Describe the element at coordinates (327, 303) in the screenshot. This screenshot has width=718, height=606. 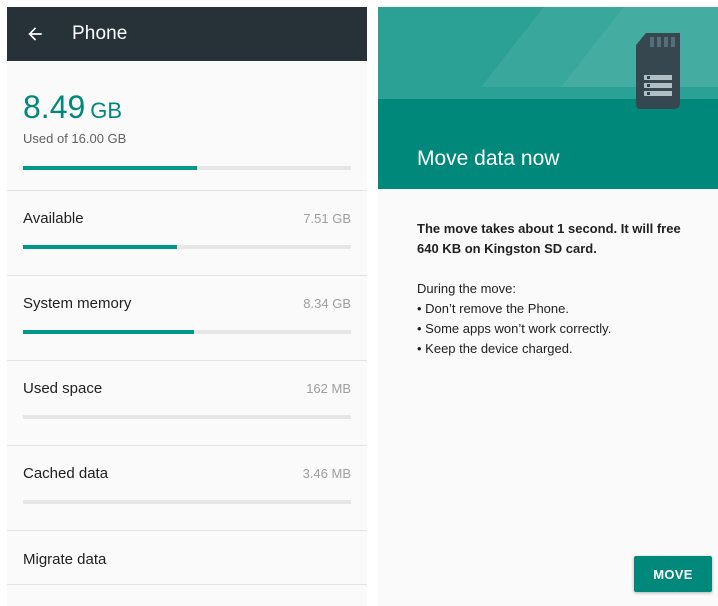
I see `storage-item-value: 8.34 GB` at that location.